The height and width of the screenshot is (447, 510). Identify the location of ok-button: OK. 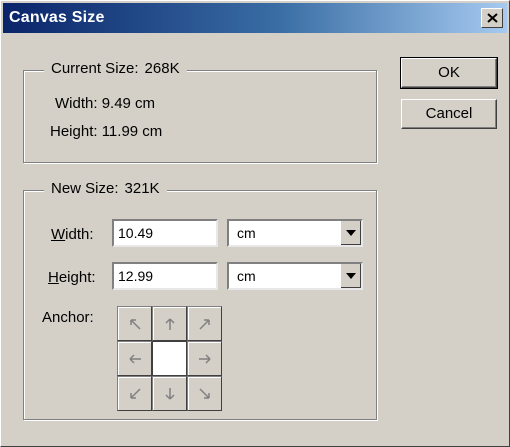
(449, 73).